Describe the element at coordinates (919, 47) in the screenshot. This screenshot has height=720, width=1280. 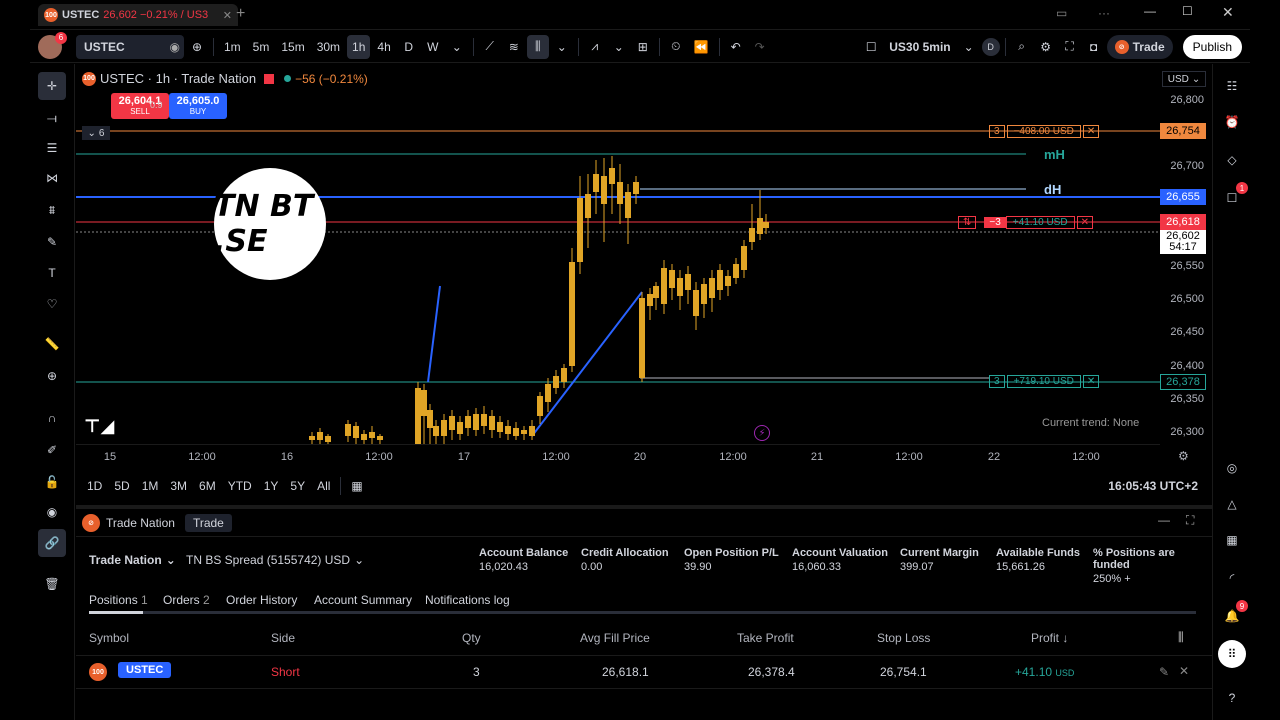
I see `compare-symbol: US30 5min` at that location.